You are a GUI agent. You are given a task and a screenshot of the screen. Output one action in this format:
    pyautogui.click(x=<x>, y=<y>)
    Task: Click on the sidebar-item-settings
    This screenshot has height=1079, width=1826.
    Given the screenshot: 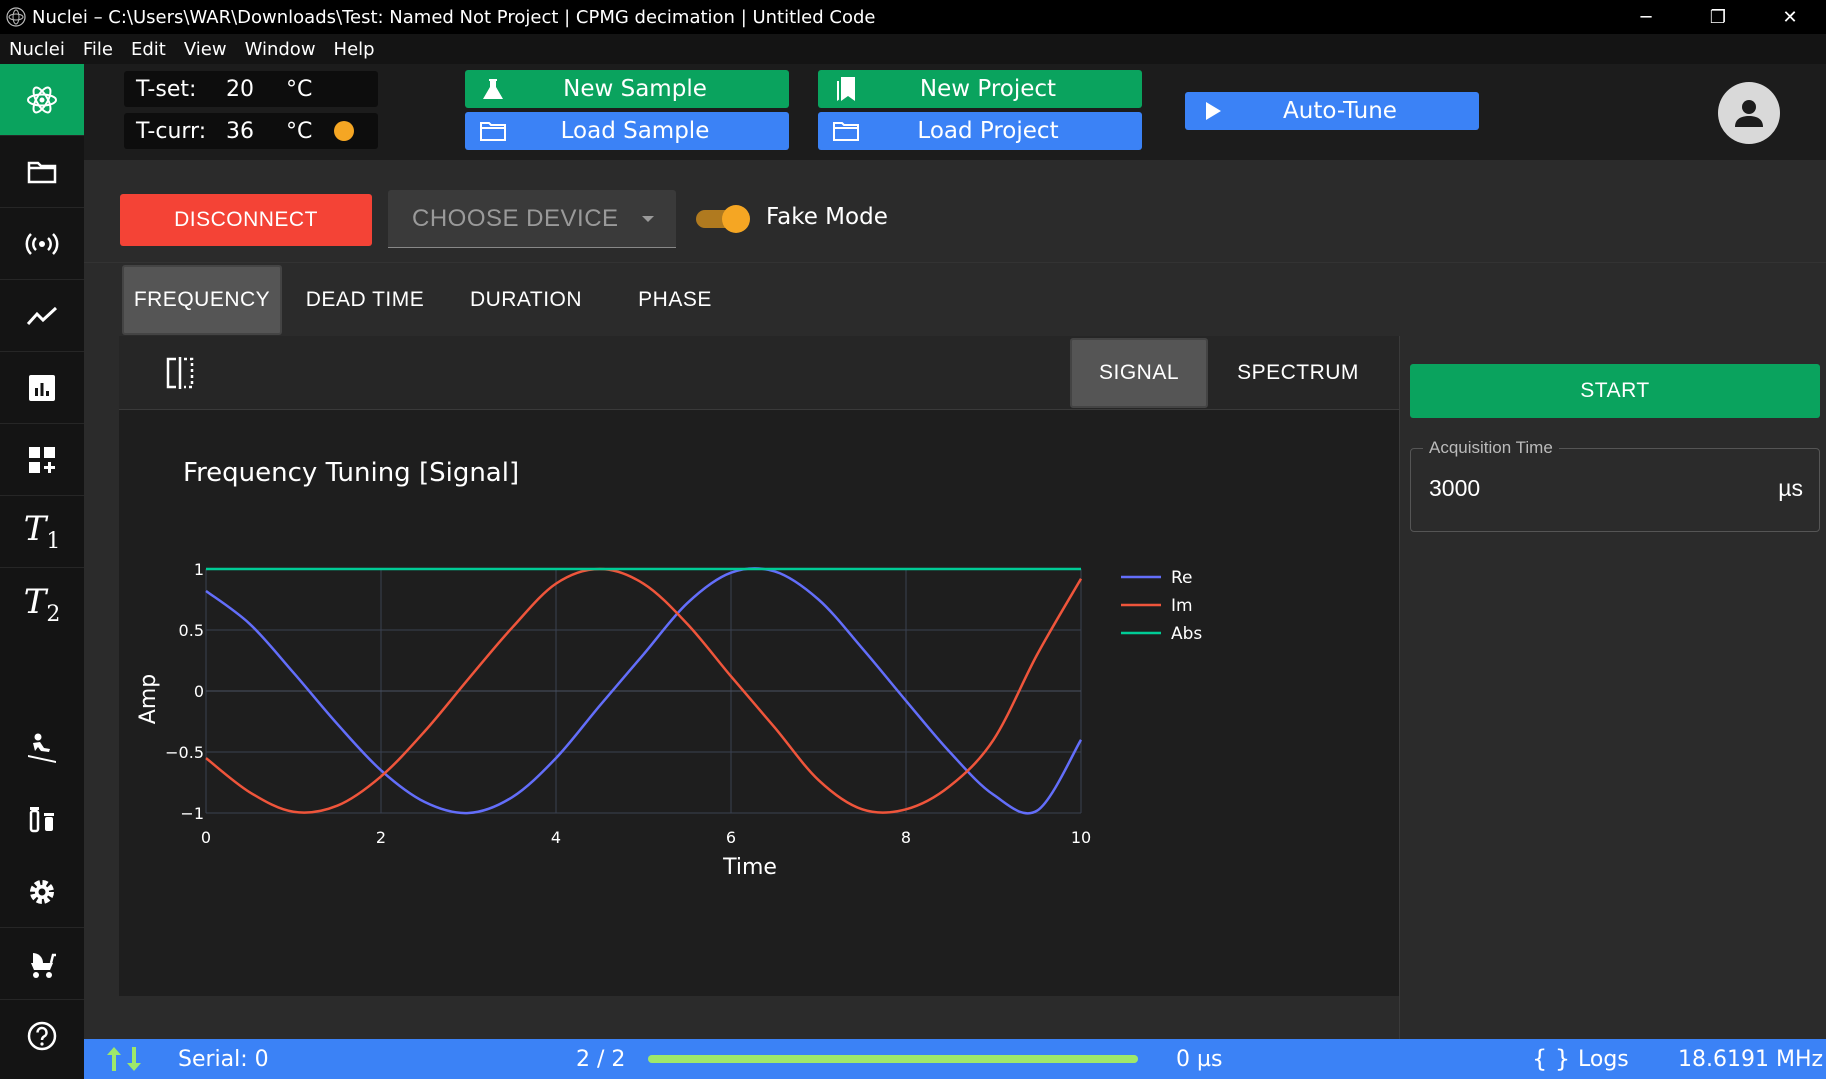 What is the action you would take?
    pyautogui.click(x=42, y=892)
    